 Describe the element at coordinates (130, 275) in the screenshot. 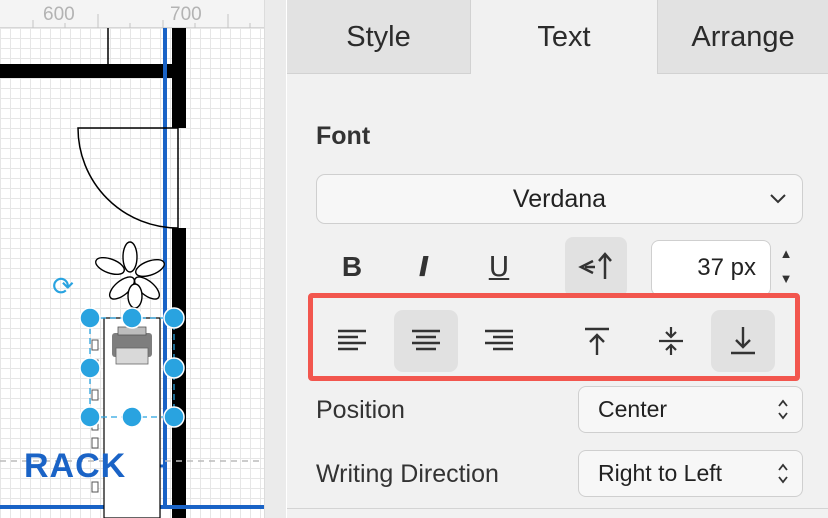

I see `plant-icon` at that location.